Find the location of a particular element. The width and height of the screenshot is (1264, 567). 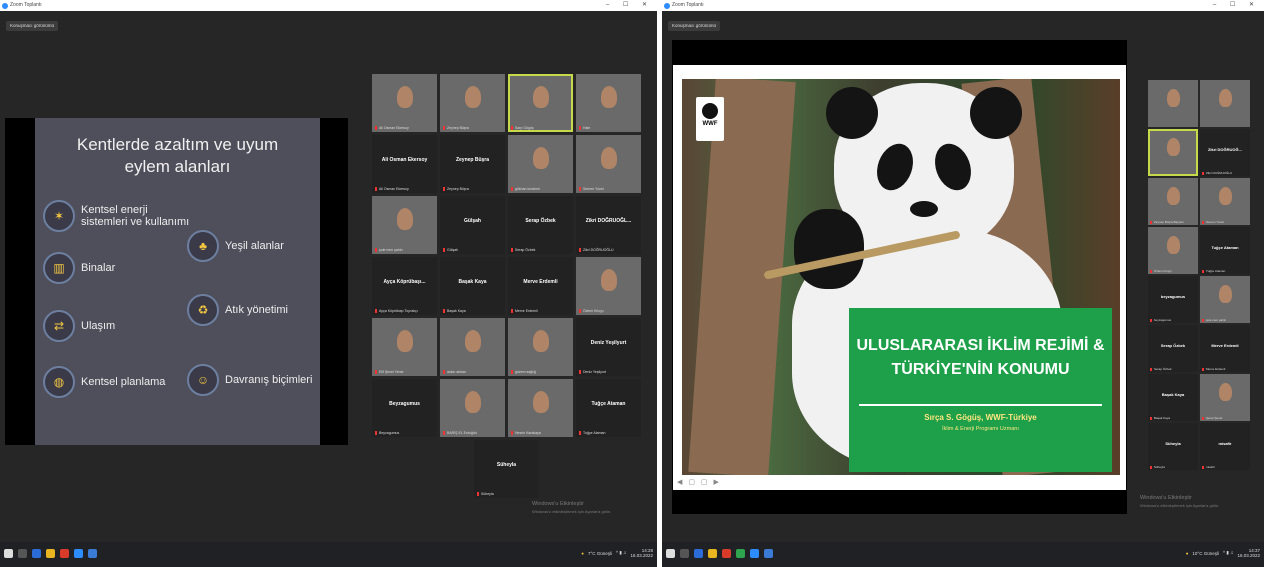

participant-tile: Ali Osman Ekersoy Ali Osman Ekersoy is located at coordinates (404, 164).